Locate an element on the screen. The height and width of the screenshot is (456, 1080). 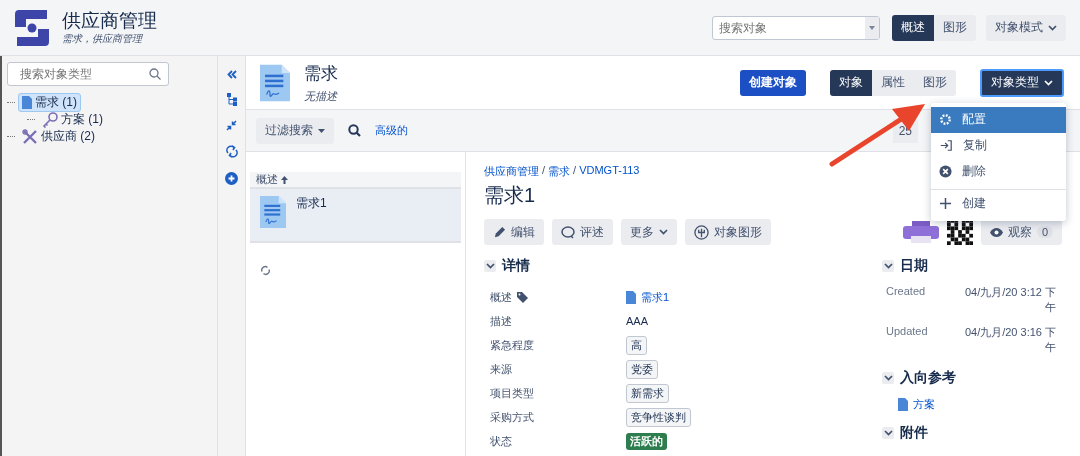
field-value: AAA is located at coordinates (637, 321).